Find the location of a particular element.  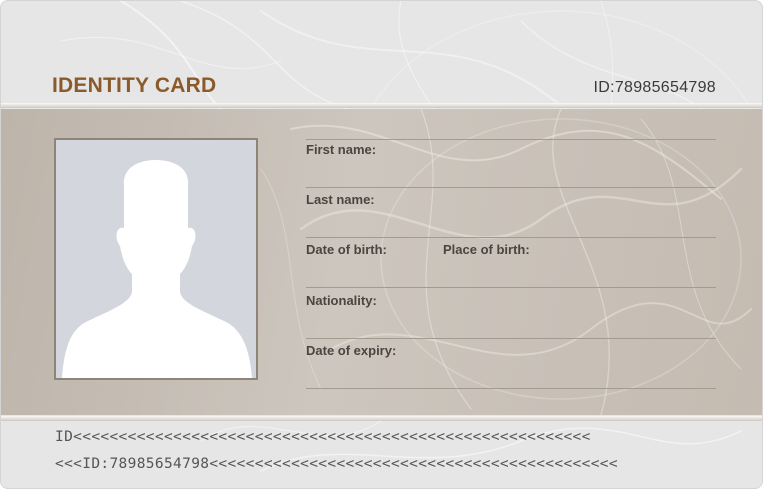

header-divider-band is located at coordinates (381, 105).